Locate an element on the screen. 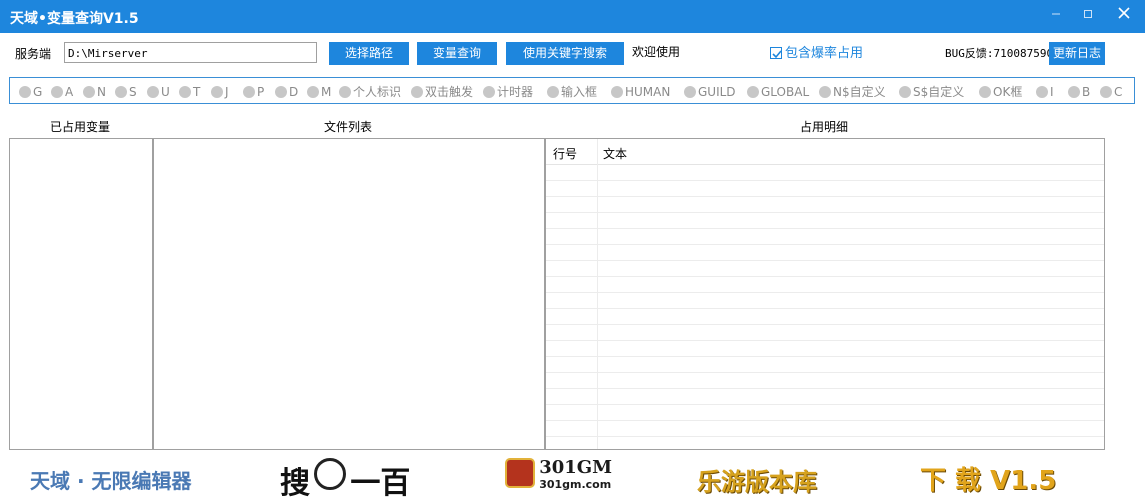 Image resolution: width=1145 pixels, height=502 pixels. radio-option: C is located at coordinates (1111, 92).